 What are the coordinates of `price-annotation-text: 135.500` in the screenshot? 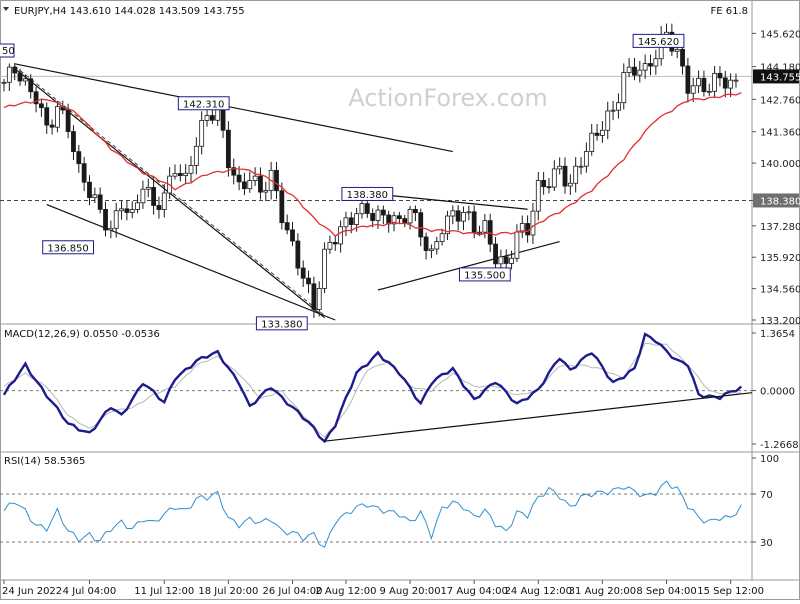 It's located at (484, 275).